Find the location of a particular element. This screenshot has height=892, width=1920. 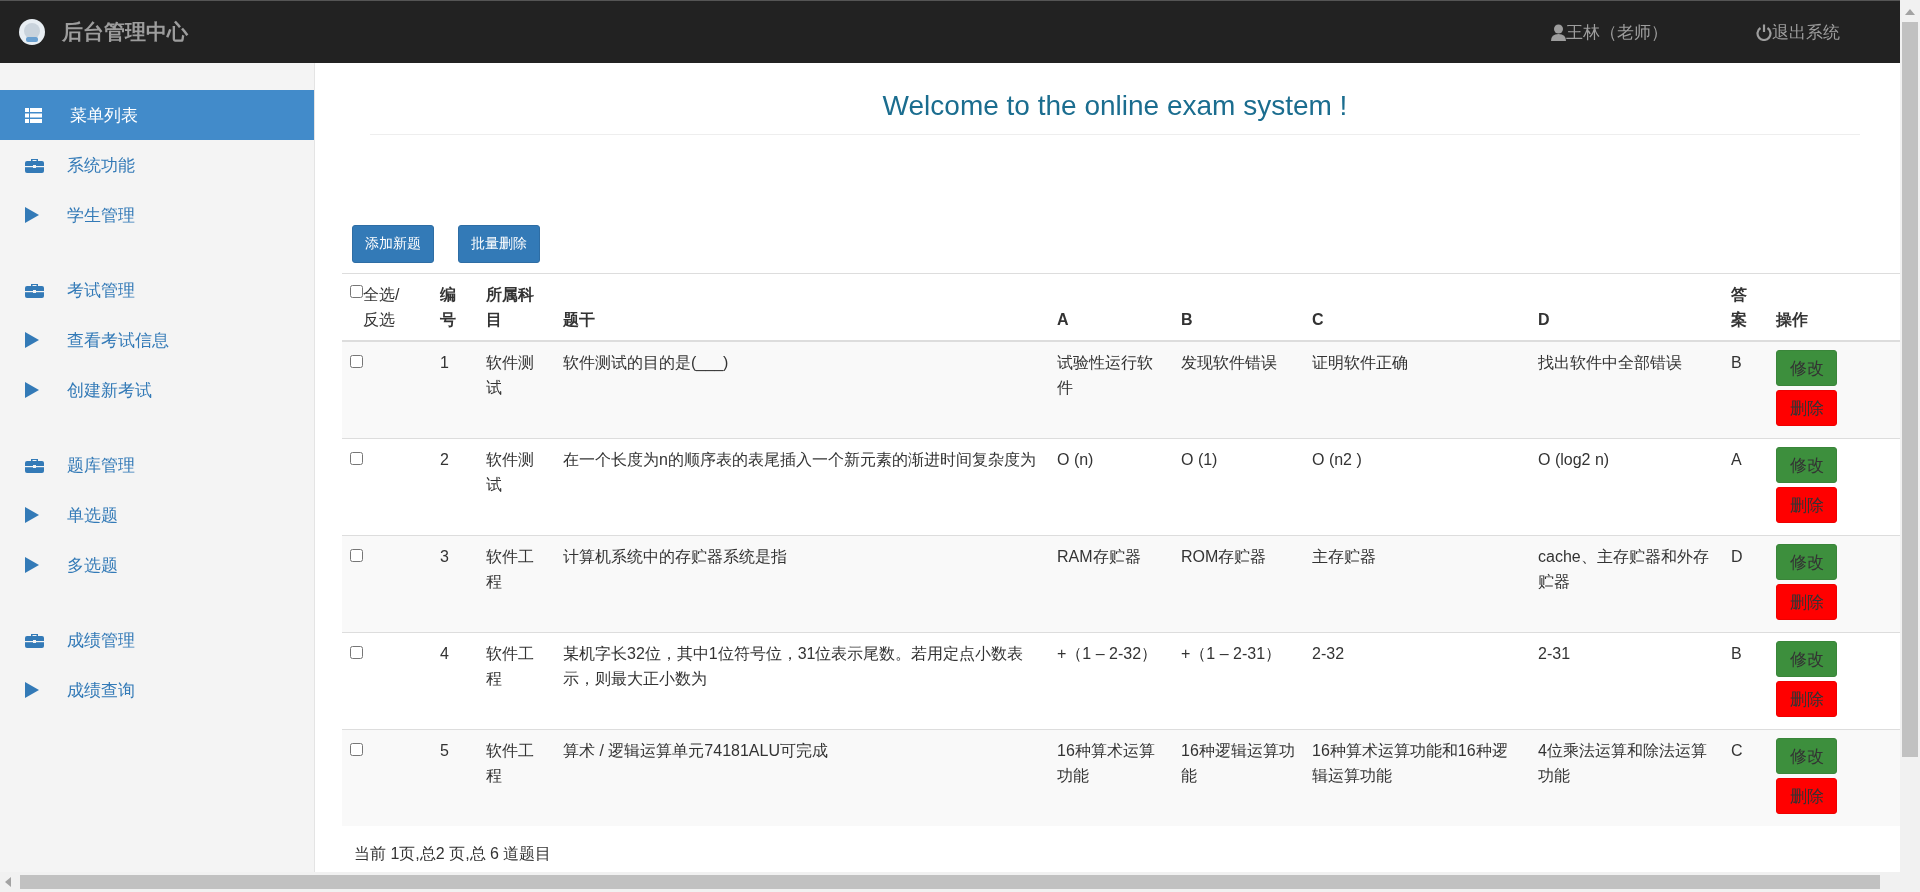

user-icon is located at coordinates (1558, 32).